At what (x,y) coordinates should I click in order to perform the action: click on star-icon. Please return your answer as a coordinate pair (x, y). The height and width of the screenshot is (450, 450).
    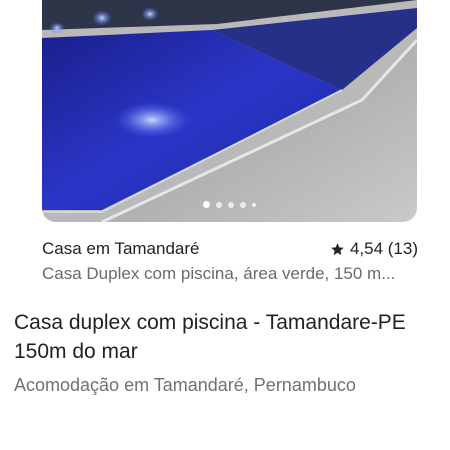
    Looking at the image, I should click on (337, 248).